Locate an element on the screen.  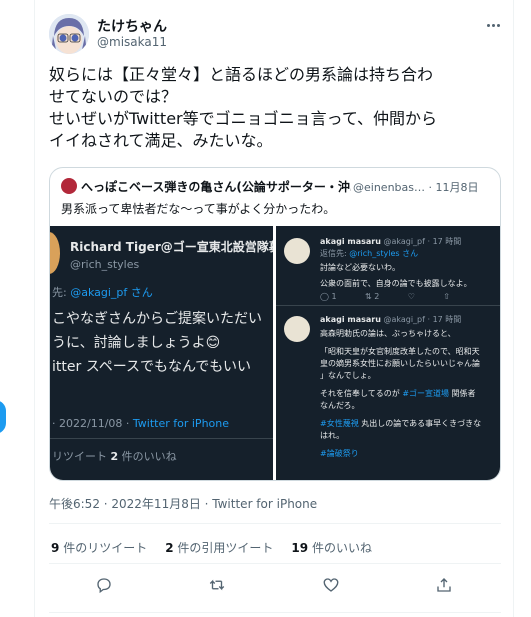
retweet-icon is located at coordinates (217, 585).